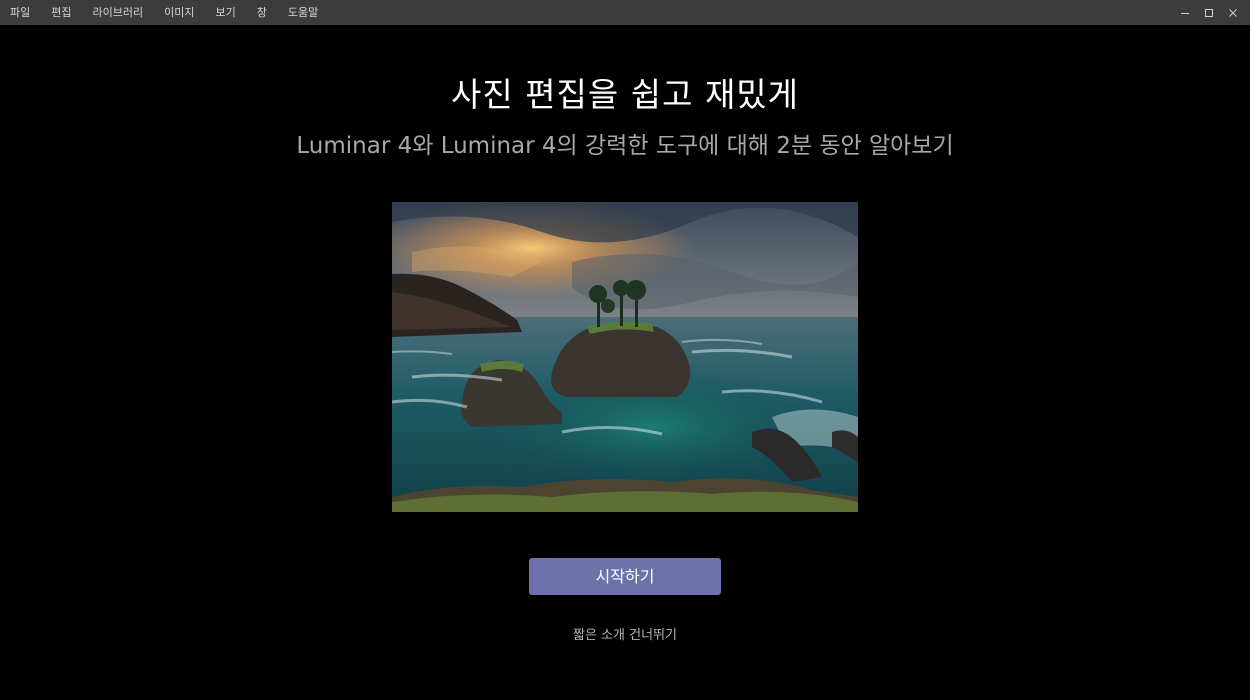  Describe the element at coordinates (625, 576) in the screenshot. I see `start-button: 시작하기` at that location.